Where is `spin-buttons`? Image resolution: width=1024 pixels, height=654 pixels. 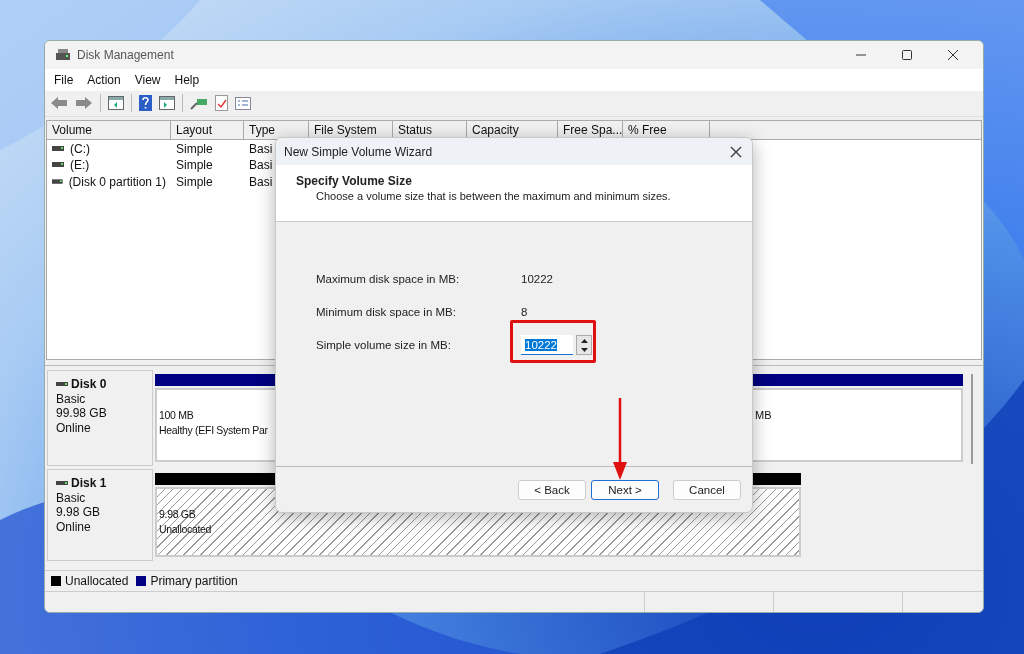
spin-buttons is located at coordinates (584, 345).